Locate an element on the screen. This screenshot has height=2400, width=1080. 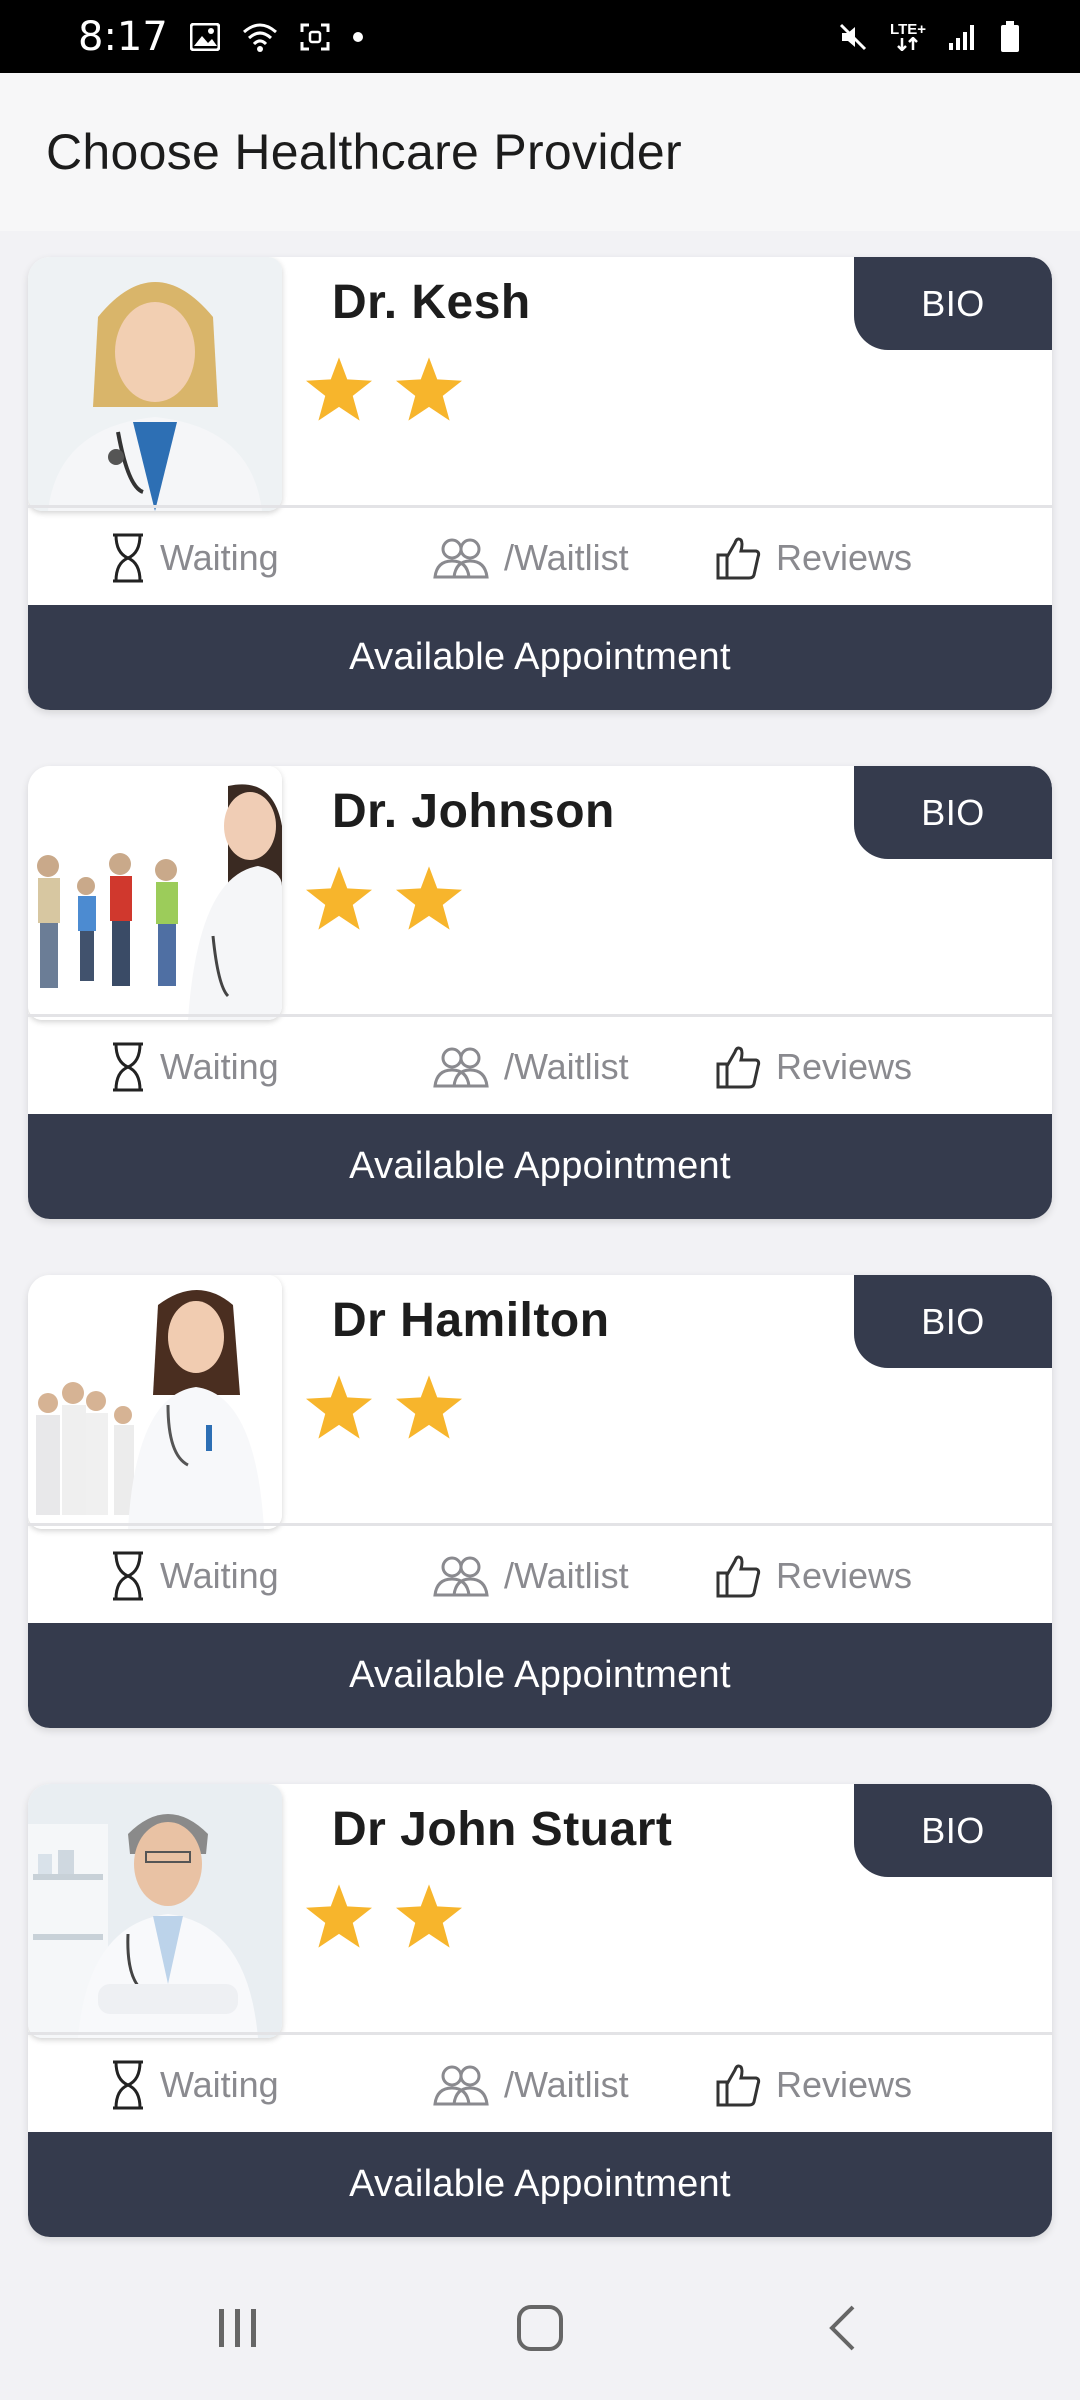
network-type: LTE+ is located at coordinates (908, 29).